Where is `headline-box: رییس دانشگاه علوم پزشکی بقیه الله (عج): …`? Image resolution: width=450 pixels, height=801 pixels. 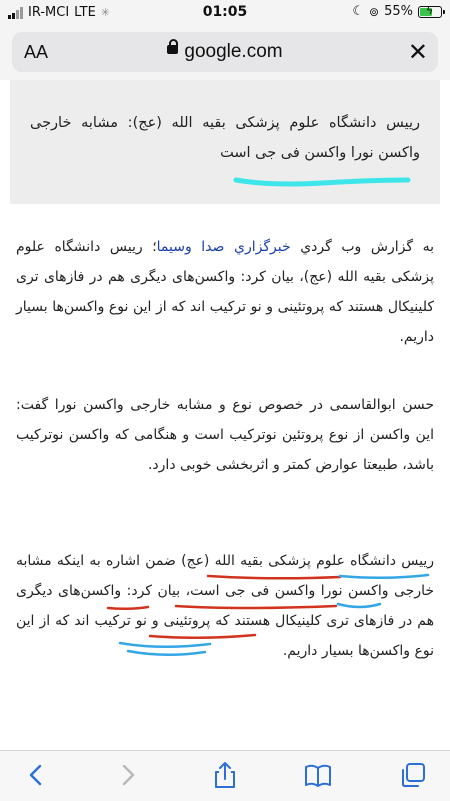 headline-box: رییس دانشگاه علوم پزشکی بقیه الله (عج): … is located at coordinates (225, 142).